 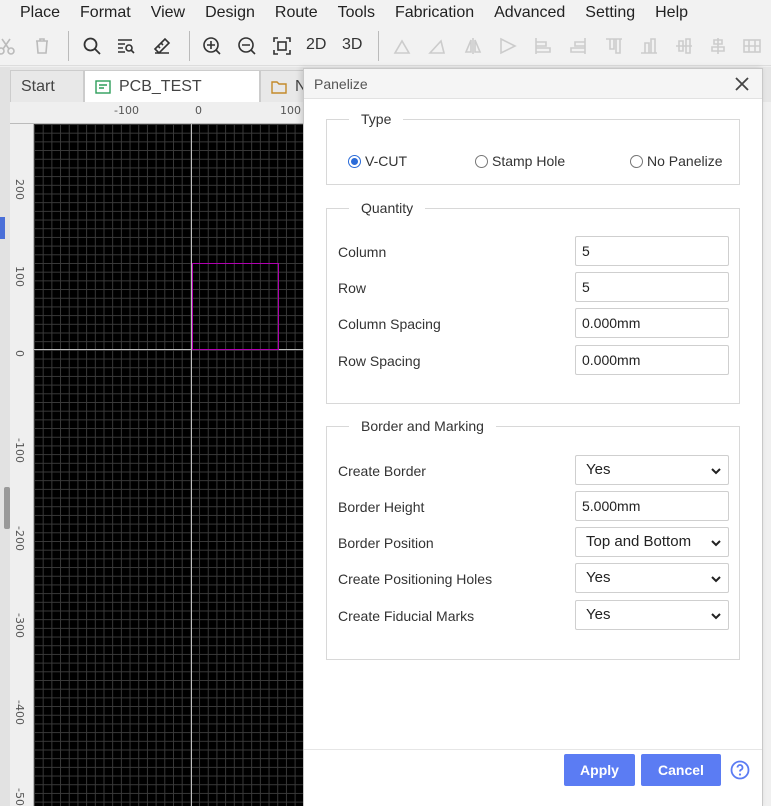 I want to click on left-panel-indicator, so click(x=2, y=228).